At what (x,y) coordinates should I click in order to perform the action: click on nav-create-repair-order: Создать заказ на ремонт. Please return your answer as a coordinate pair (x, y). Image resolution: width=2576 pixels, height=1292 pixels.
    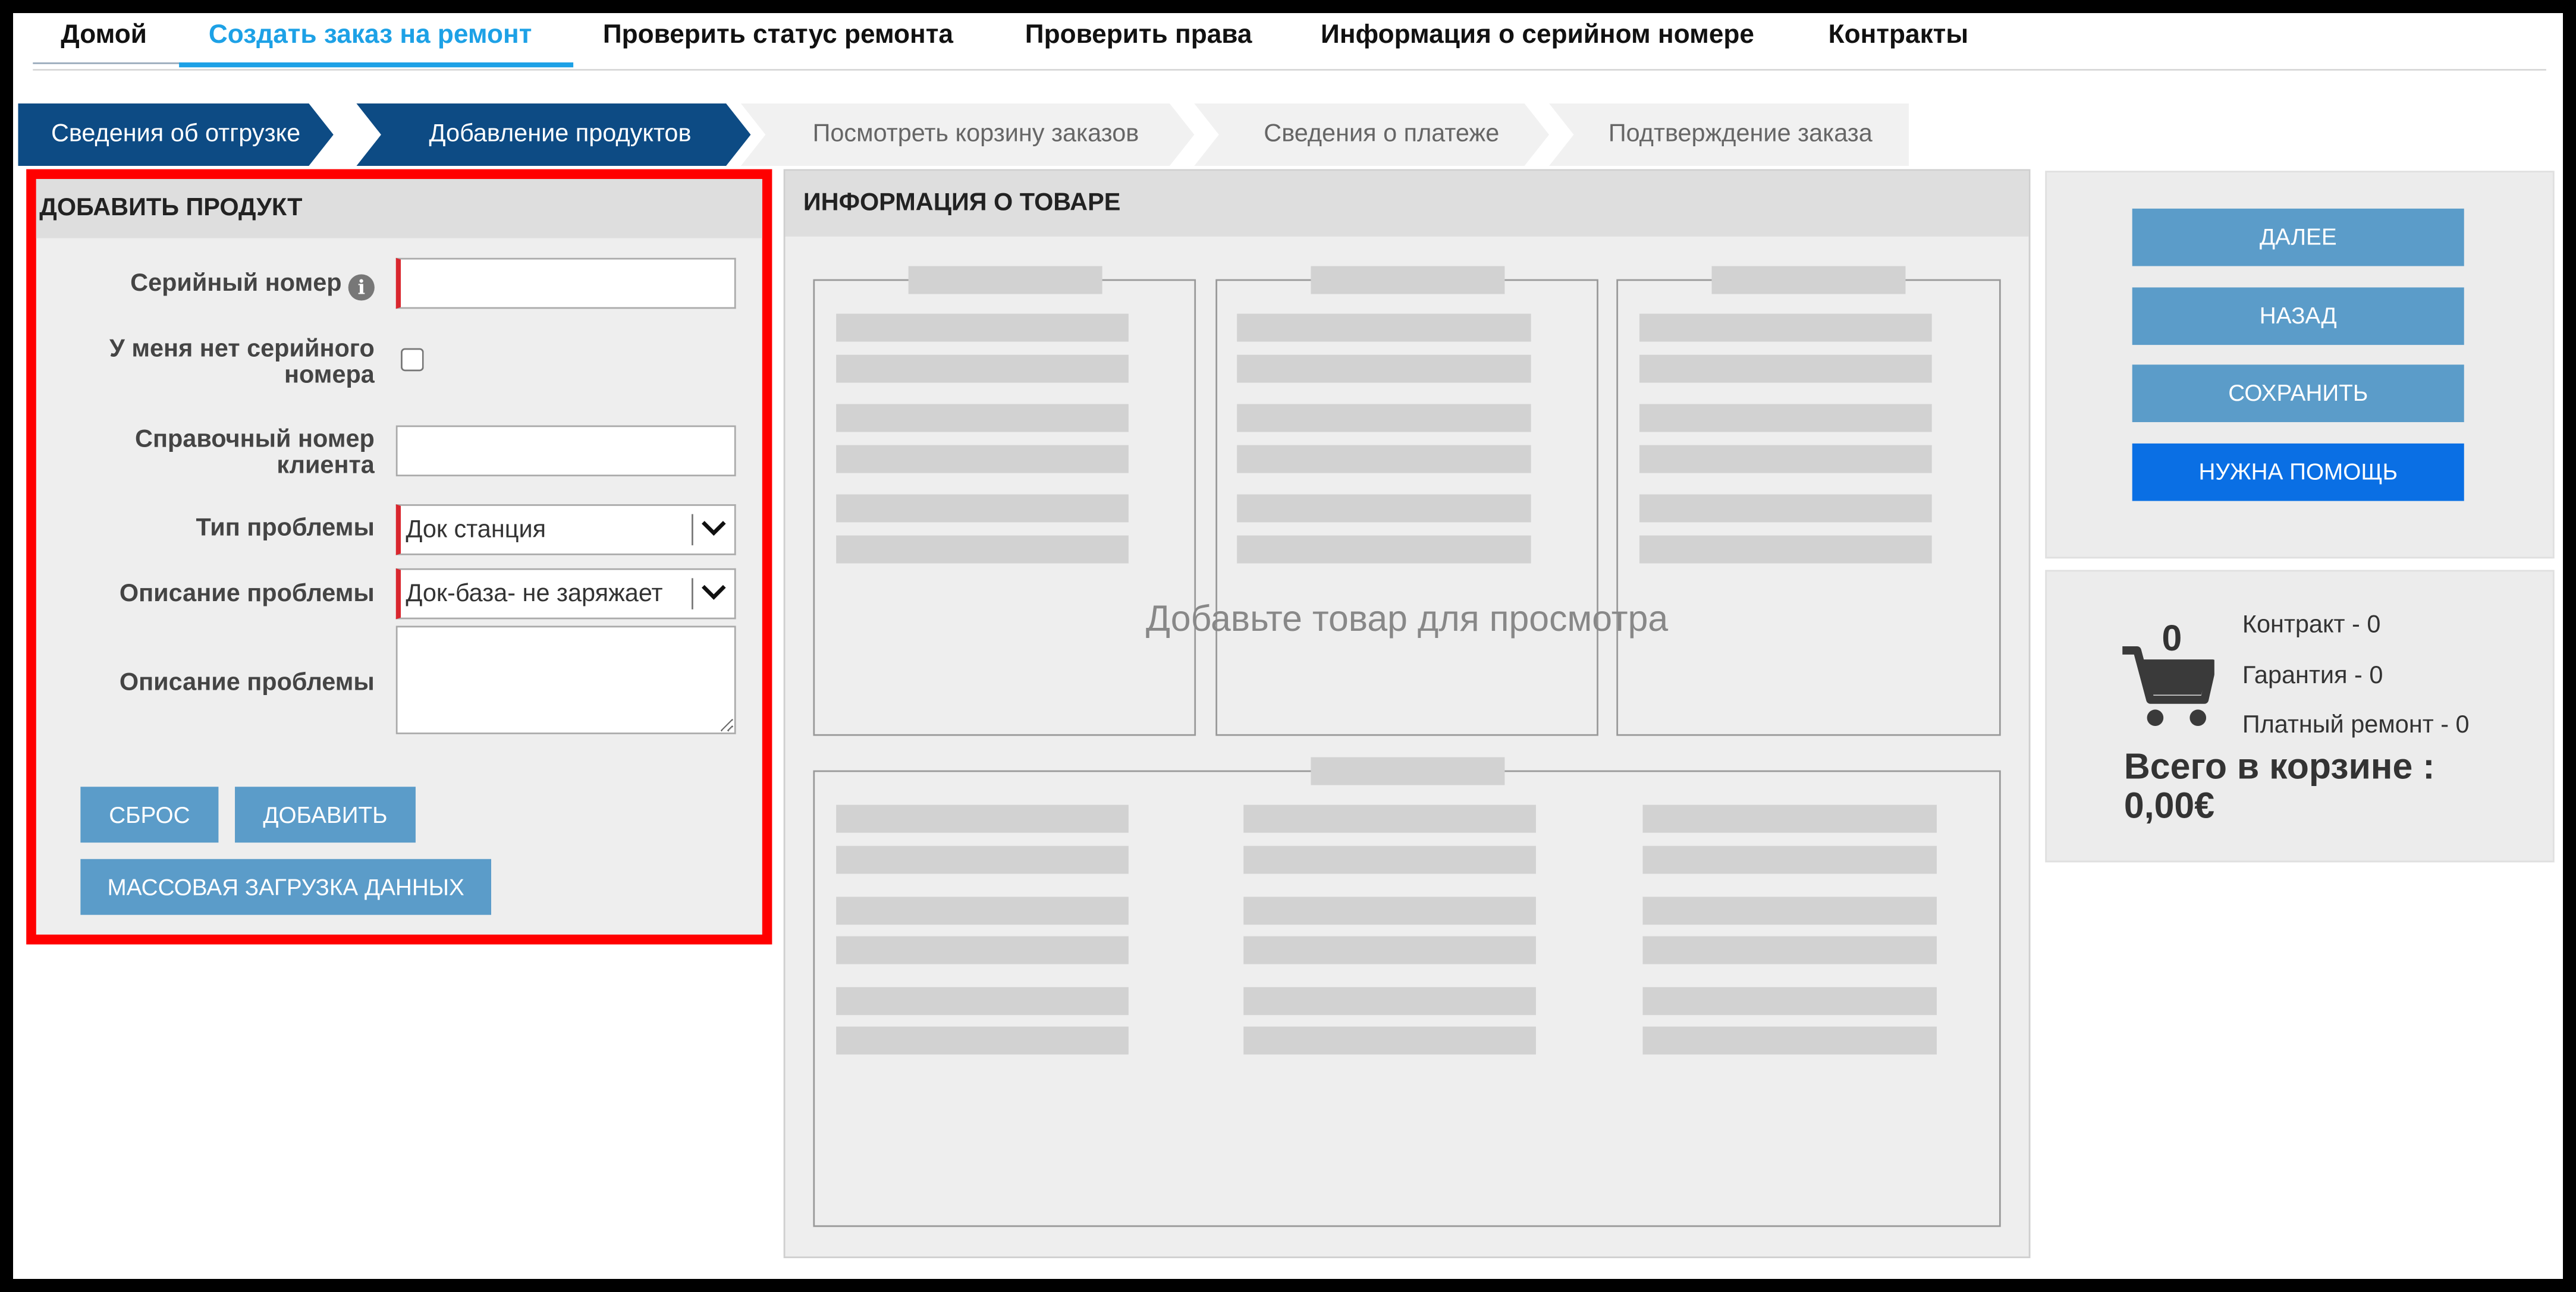
    Looking at the image, I should click on (370, 36).